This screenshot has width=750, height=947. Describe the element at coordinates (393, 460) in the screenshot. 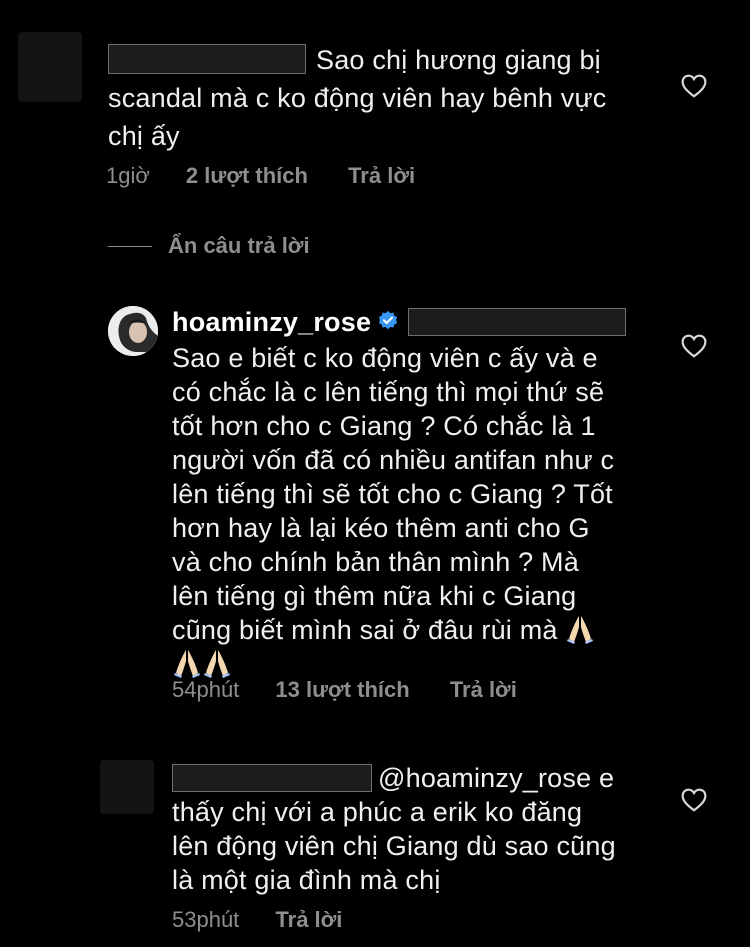

I see `comment-text-line: người vốn đã có nhiều antifan như c` at that location.